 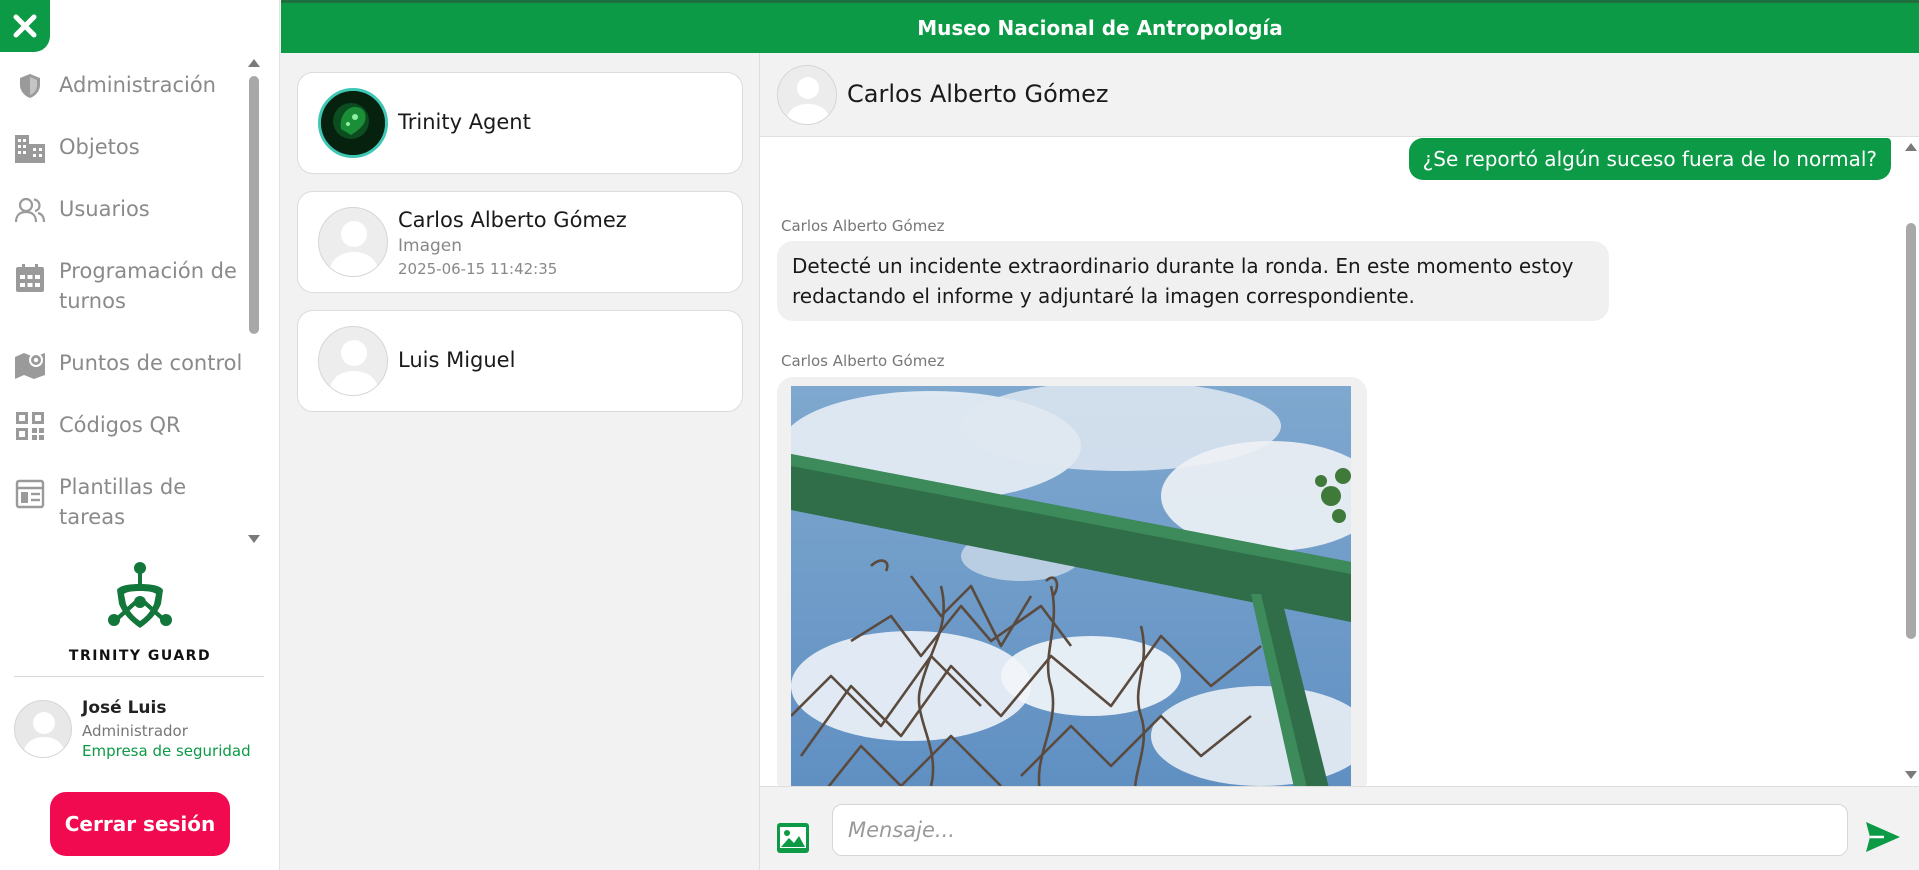 I want to click on trinity-guard-logo, so click(x=140, y=599).